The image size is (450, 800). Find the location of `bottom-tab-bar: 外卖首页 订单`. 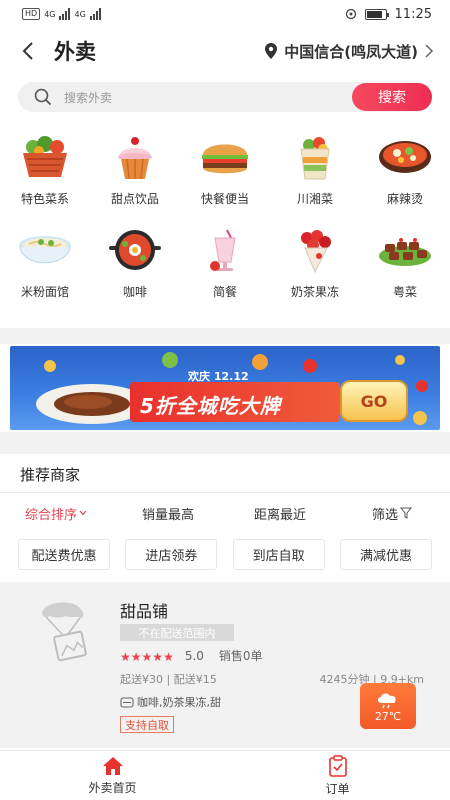

bottom-tab-bar: 外卖首页 订单 is located at coordinates (225, 775).